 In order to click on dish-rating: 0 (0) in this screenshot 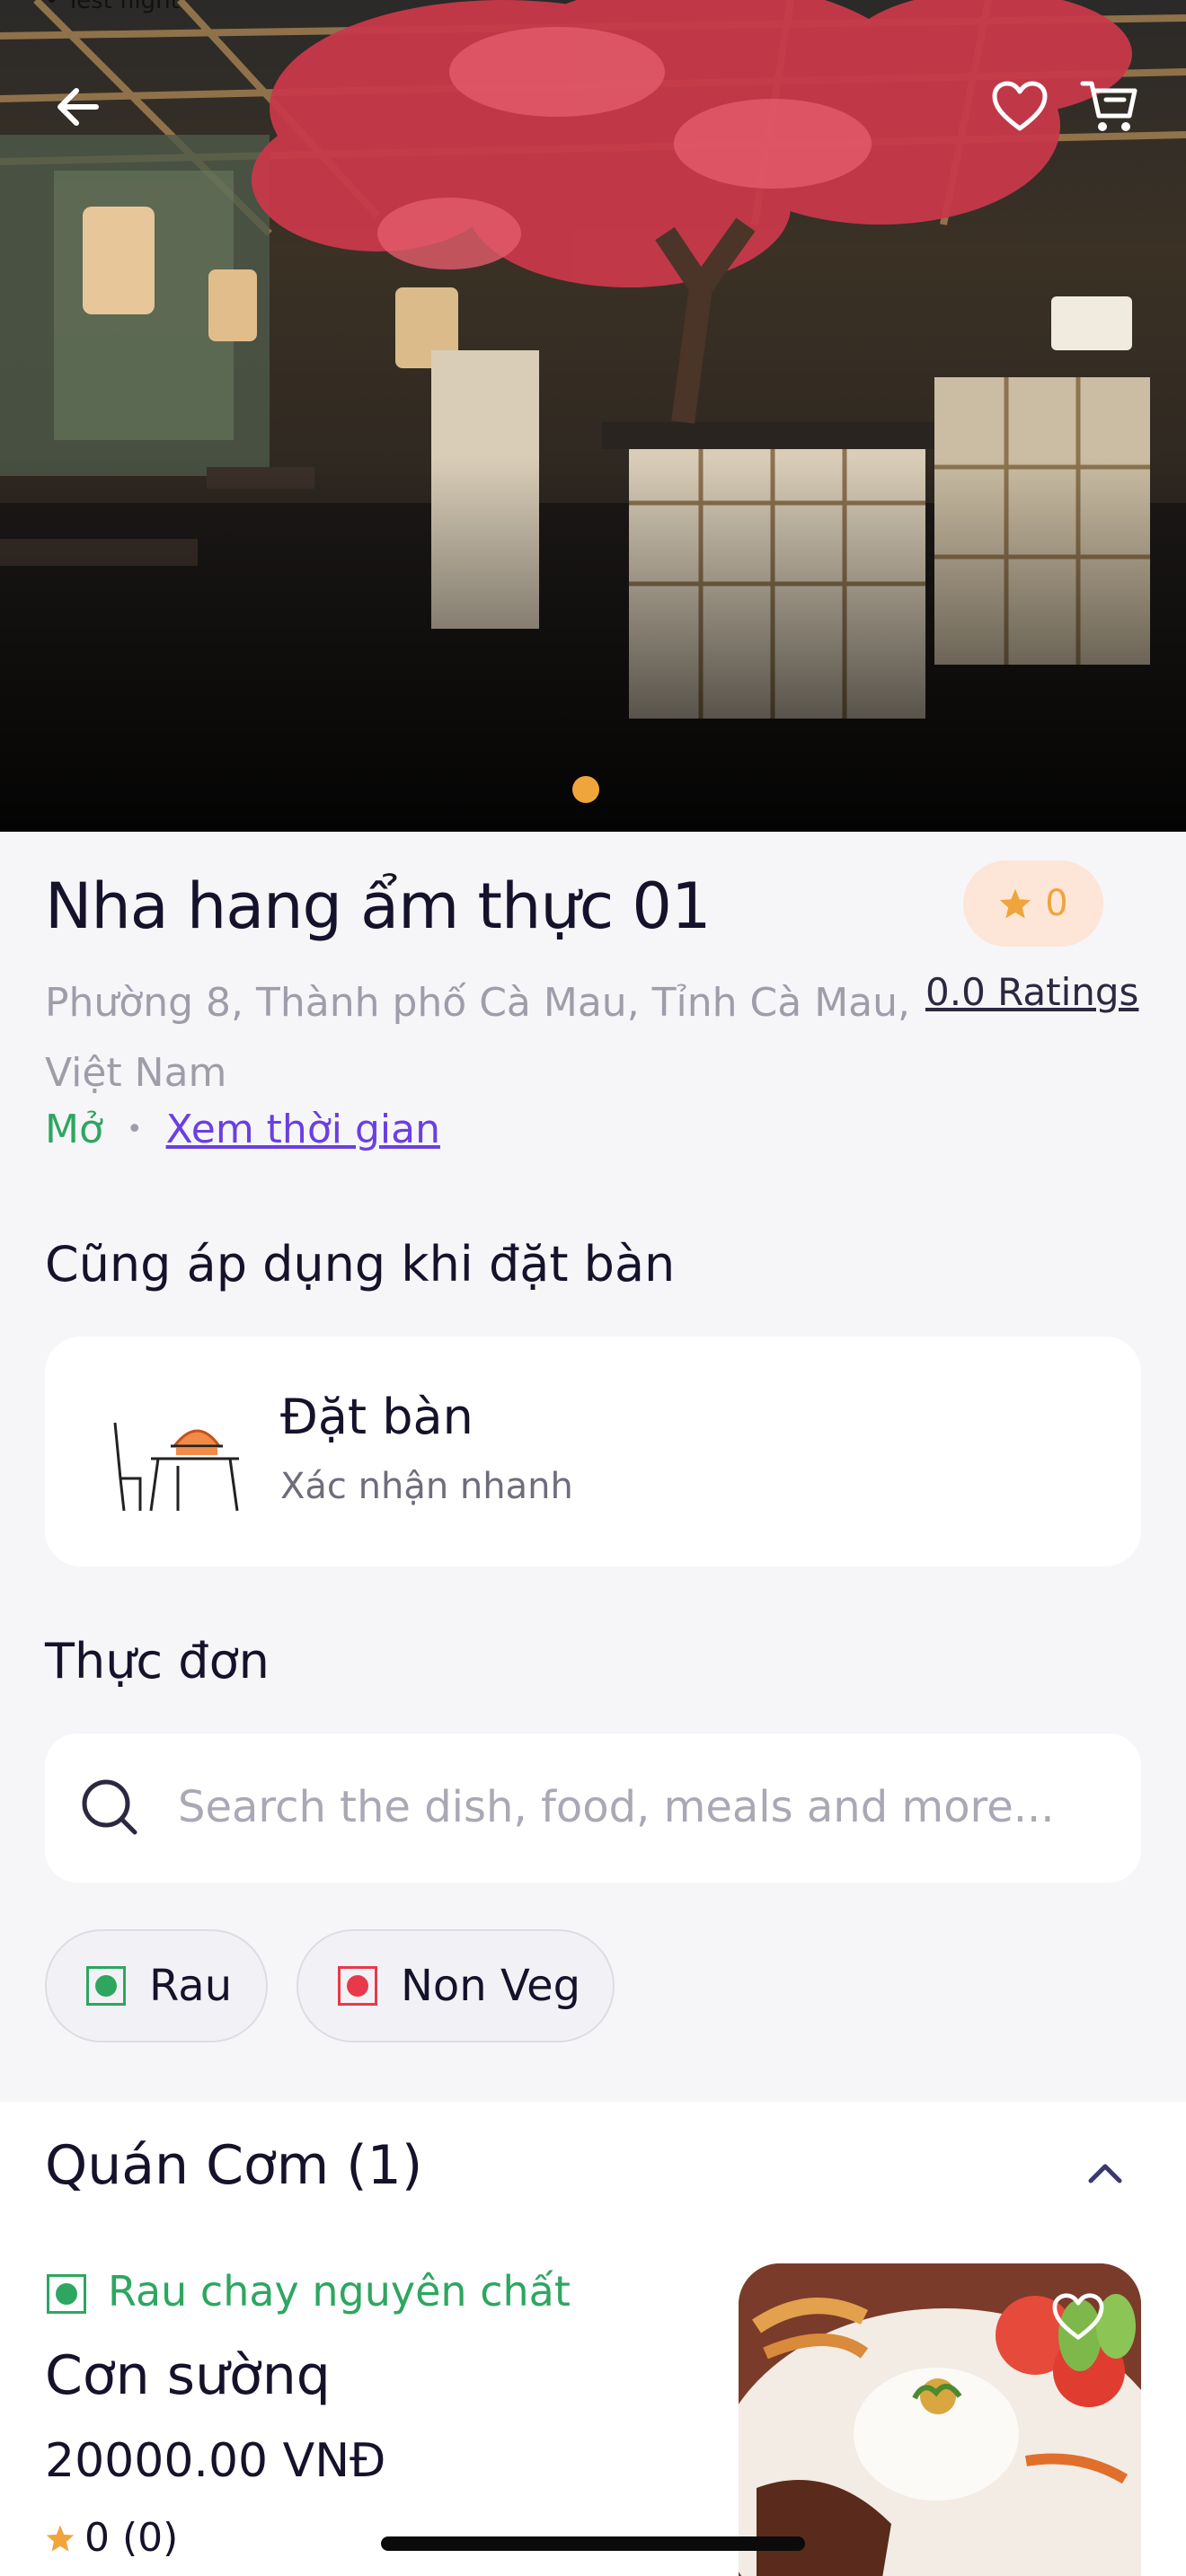, I will do `click(111, 2538)`.